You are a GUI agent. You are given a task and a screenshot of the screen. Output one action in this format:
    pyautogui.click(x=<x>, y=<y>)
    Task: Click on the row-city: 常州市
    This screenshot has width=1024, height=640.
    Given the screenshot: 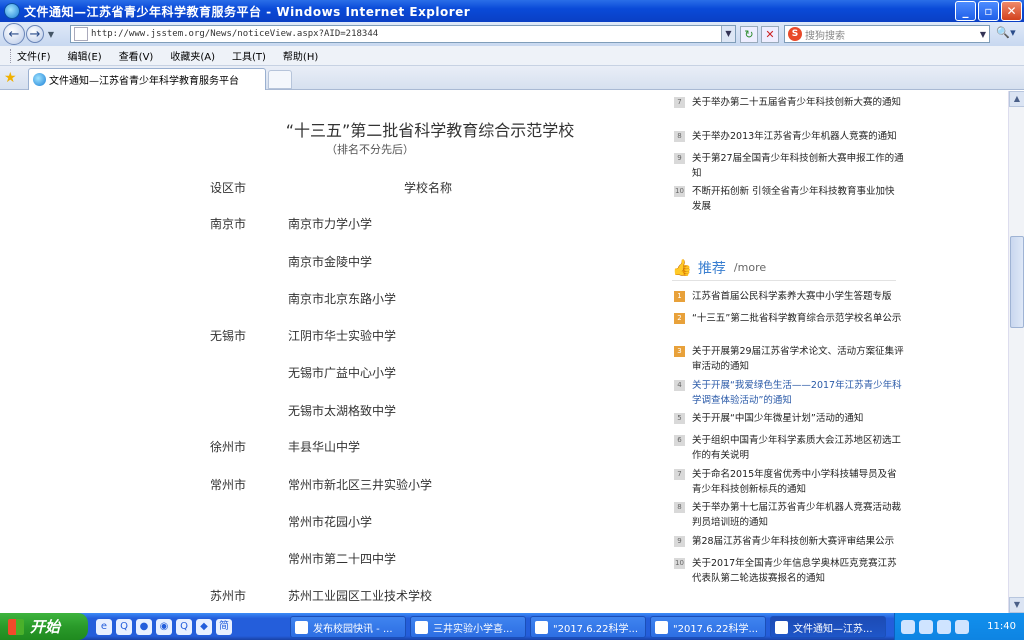 What is the action you would take?
    pyautogui.click(x=228, y=485)
    